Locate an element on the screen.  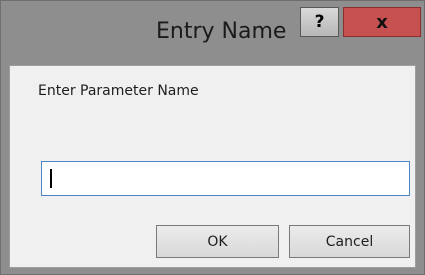
close-button: x is located at coordinates (382, 22).